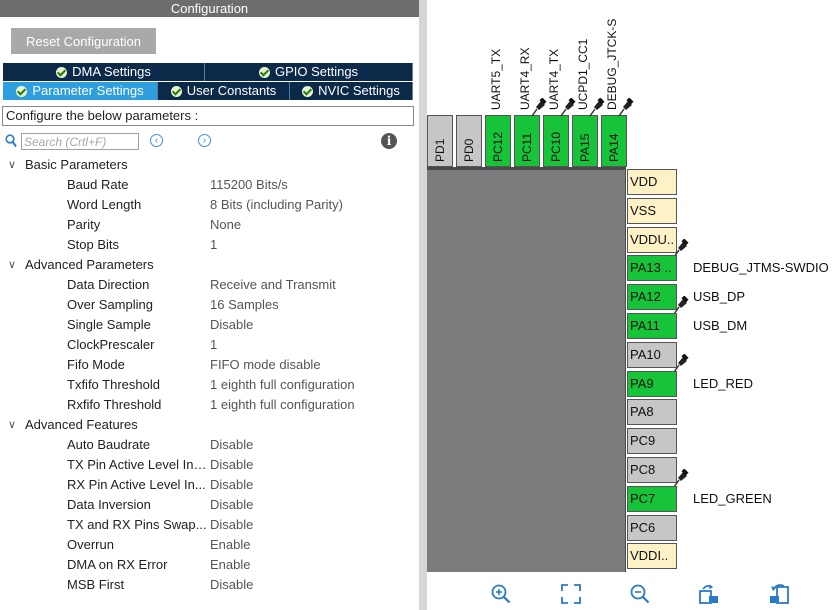 Image resolution: width=833 pixels, height=610 pixels. I want to click on tab-label: DMA Settings, so click(111, 71).